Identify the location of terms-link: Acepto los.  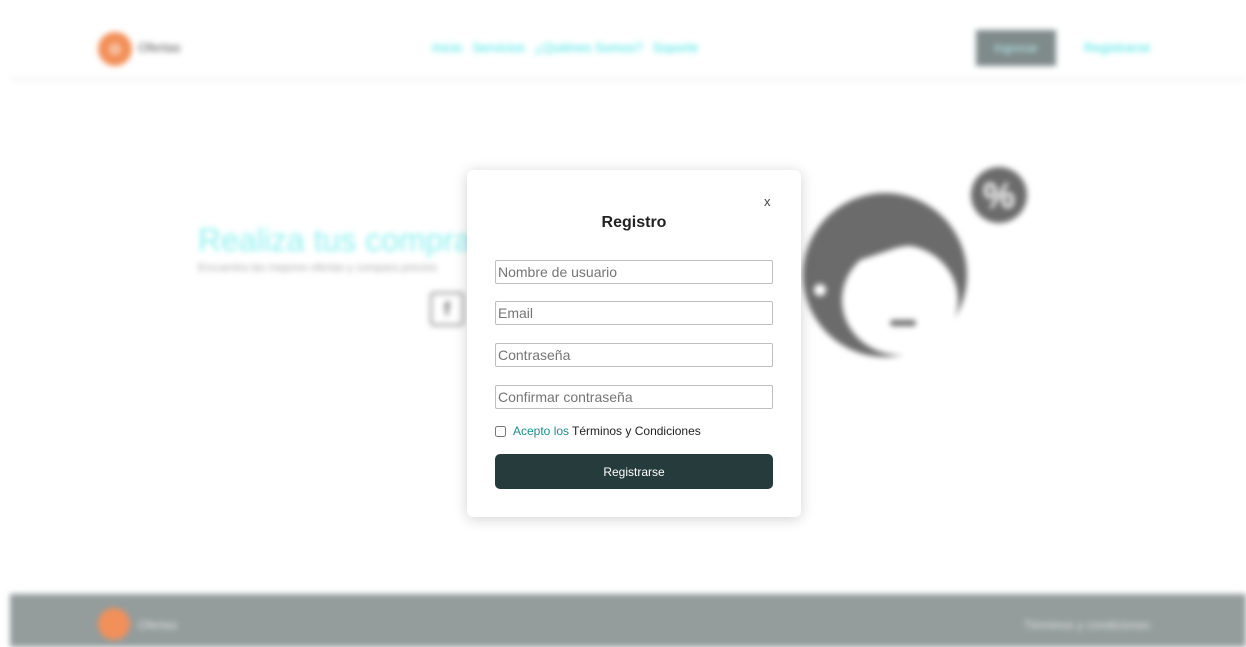
(541, 431).